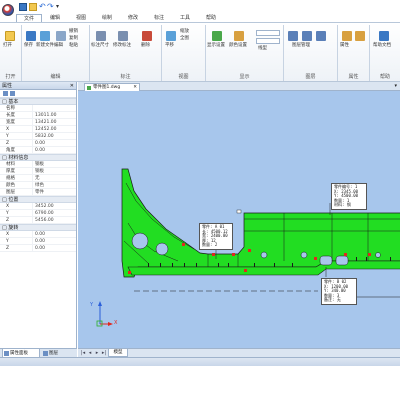 This screenshot has height=400, width=400. I want to click on sheet-tab-strip: |◂ ◂ ▸ ▸| 模型, so click(239, 352).